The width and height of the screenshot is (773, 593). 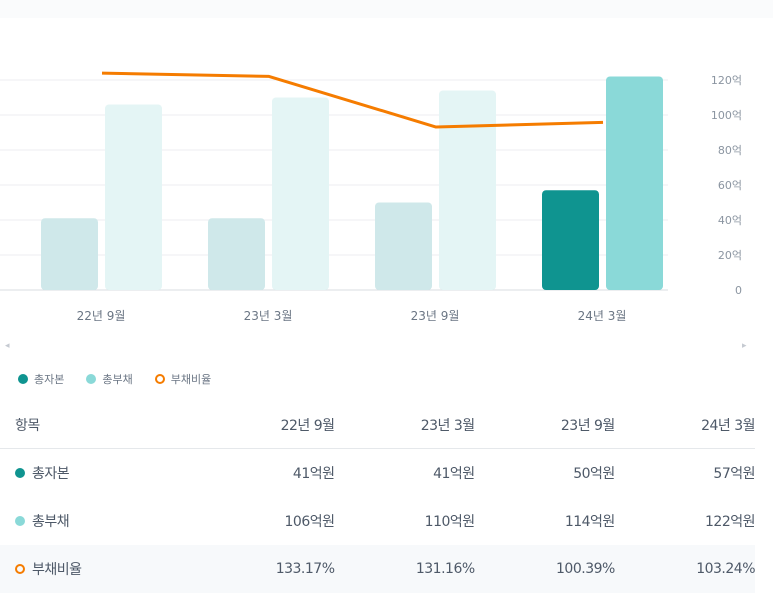 What do you see at coordinates (7, 346) in the screenshot?
I see `scroll-left-arrow: ◂` at bounding box center [7, 346].